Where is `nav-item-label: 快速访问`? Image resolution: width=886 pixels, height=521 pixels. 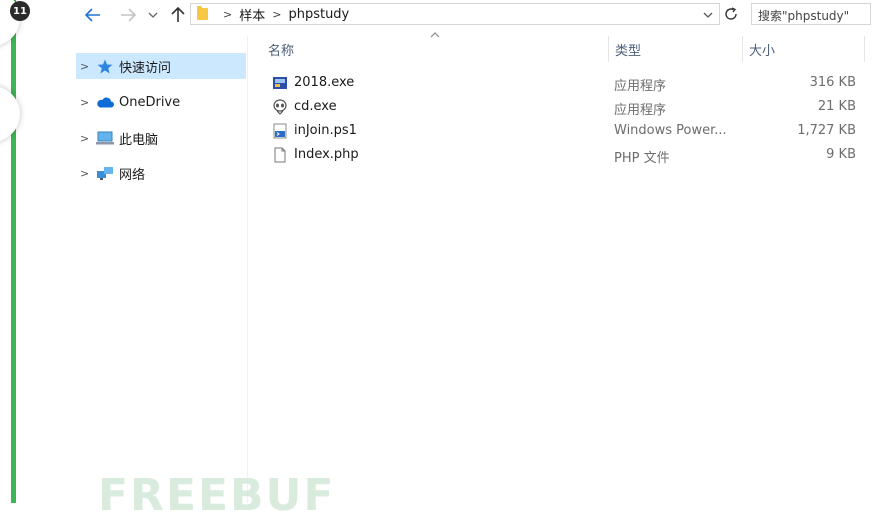 nav-item-label: 快速访问 is located at coordinates (145, 68).